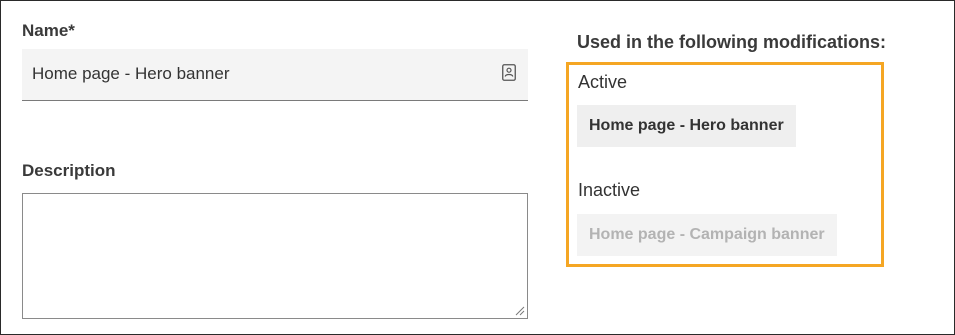 The image size is (955, 335). What do you see at coordinates (707, 235) in the screenshot?
I see `inactive-modification-chip: Home page - Campaign banner` at bounding box center [707, 235].